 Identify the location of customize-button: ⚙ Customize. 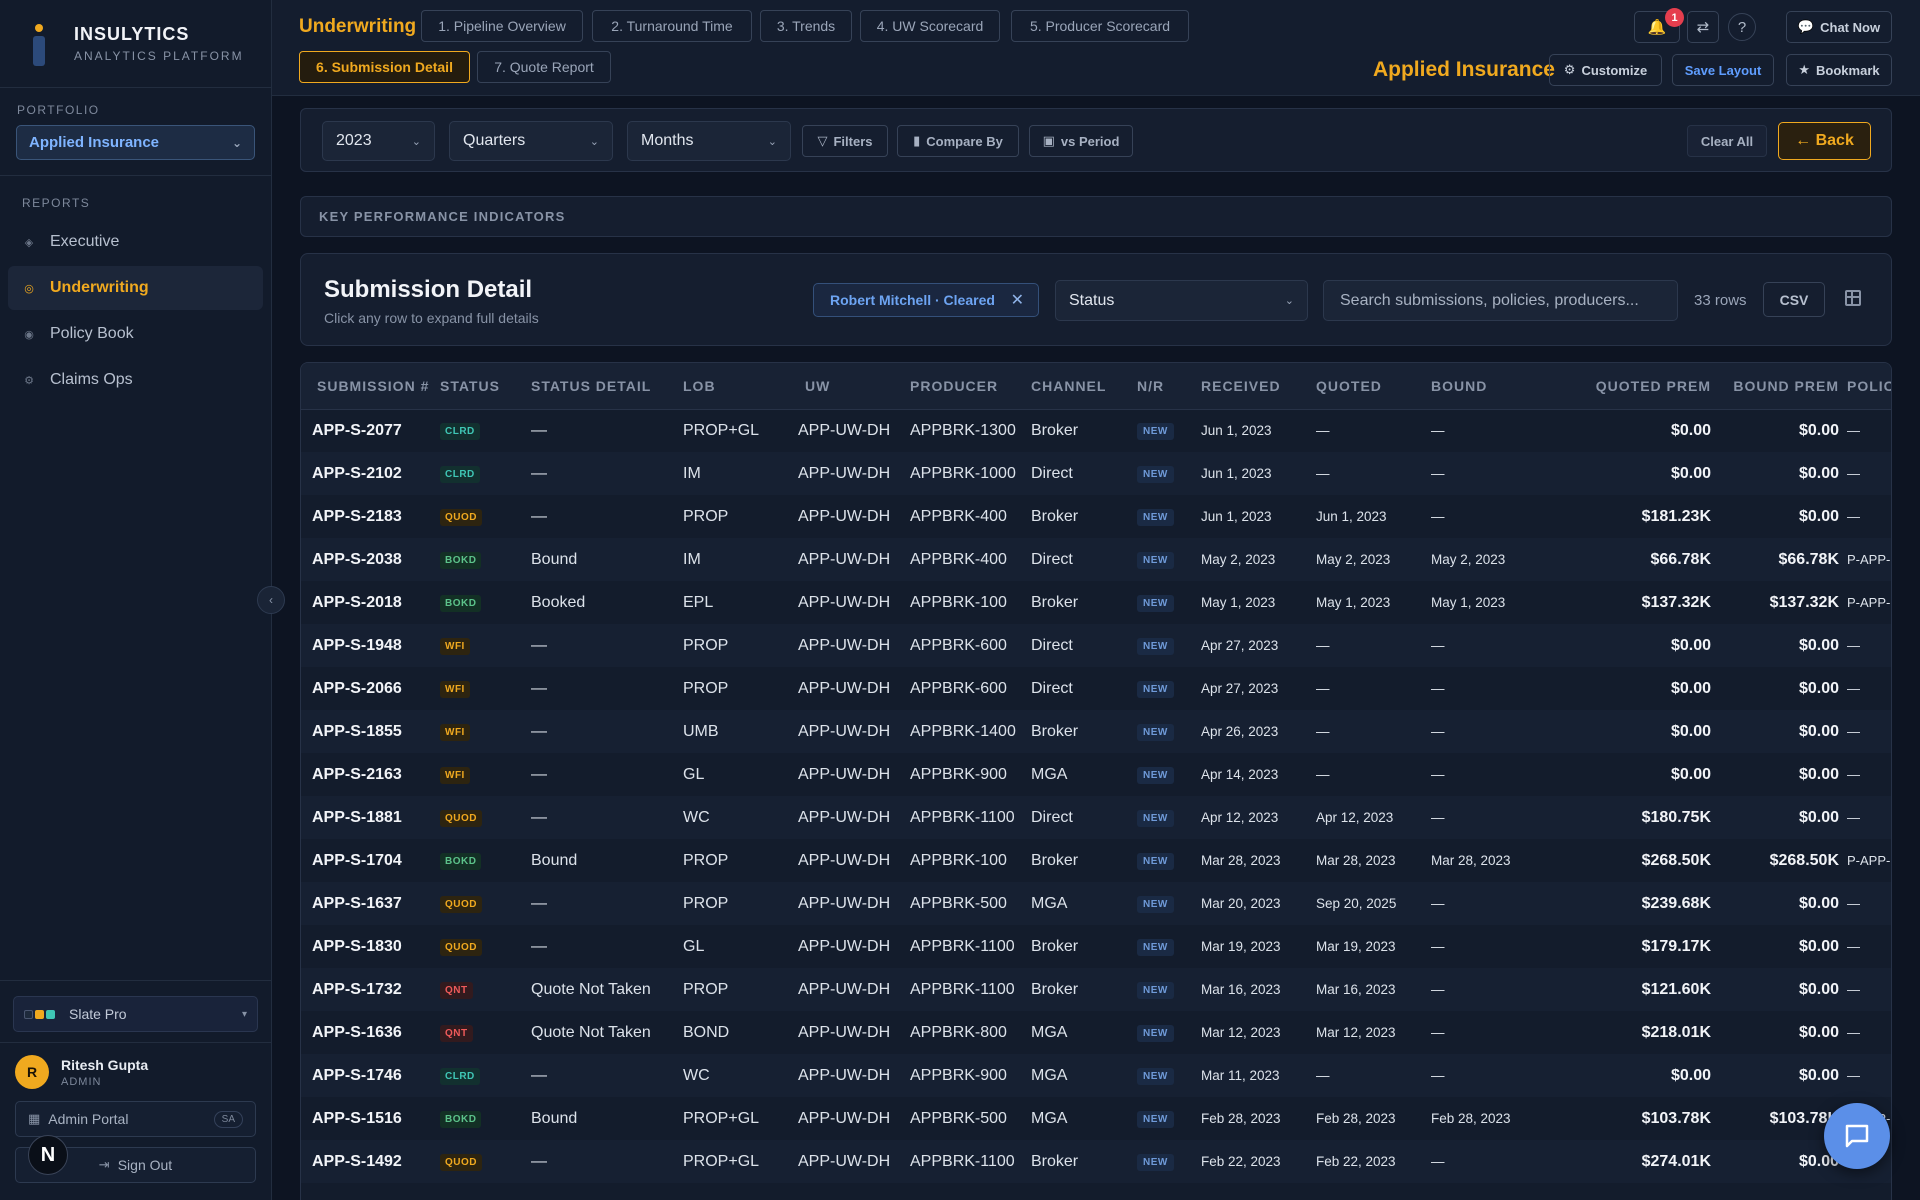
(1605, 70).